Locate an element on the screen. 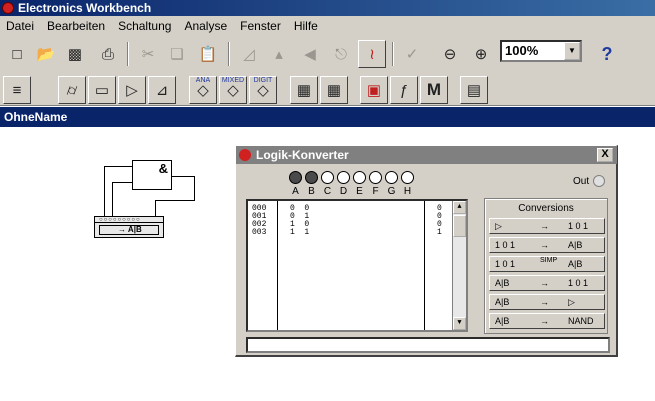 This screenshot has width=655, height=401. input-terminal-g is located at coordinates (391, 177).